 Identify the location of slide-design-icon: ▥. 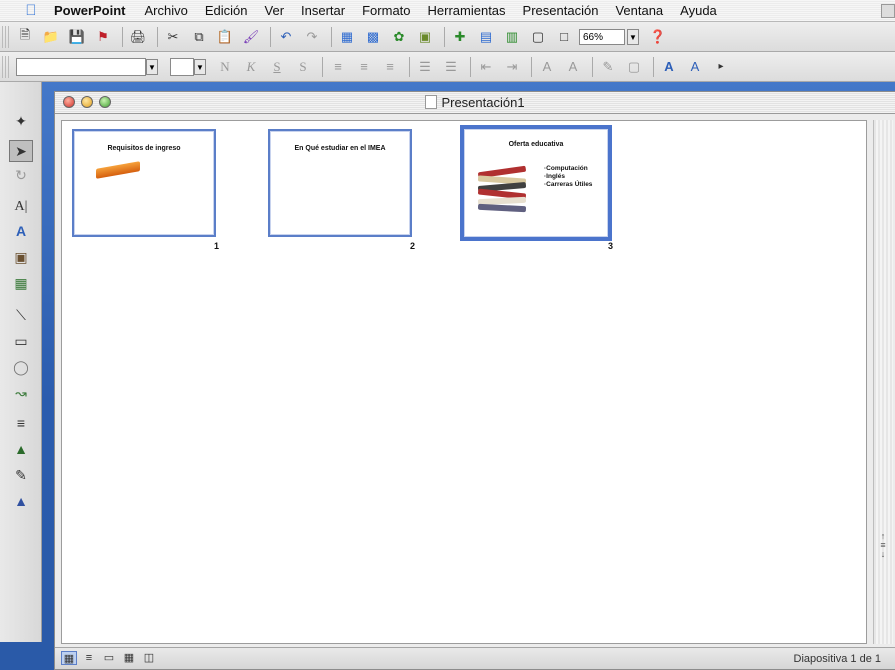
(512, 37).